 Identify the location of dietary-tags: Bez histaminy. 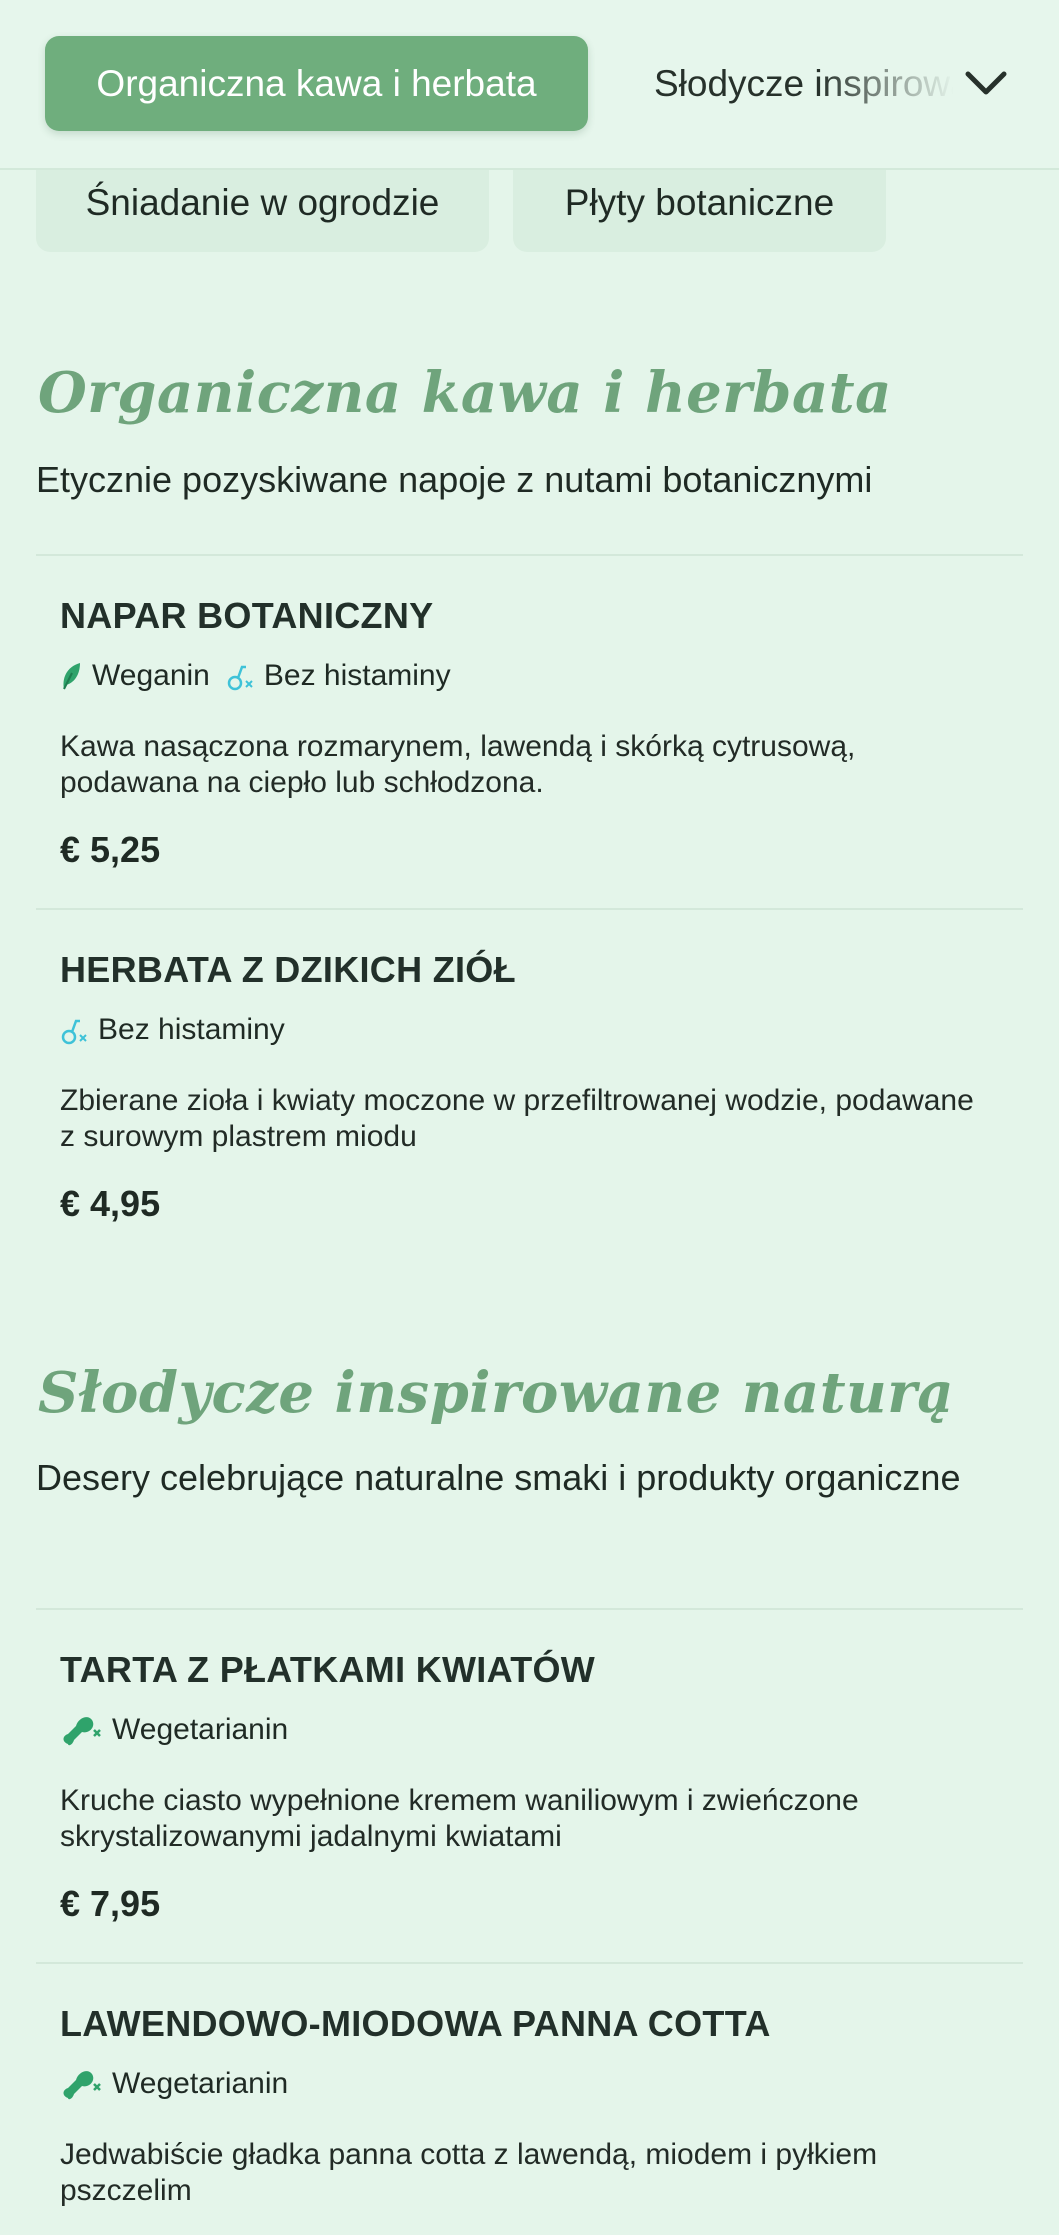
(180, 1030).